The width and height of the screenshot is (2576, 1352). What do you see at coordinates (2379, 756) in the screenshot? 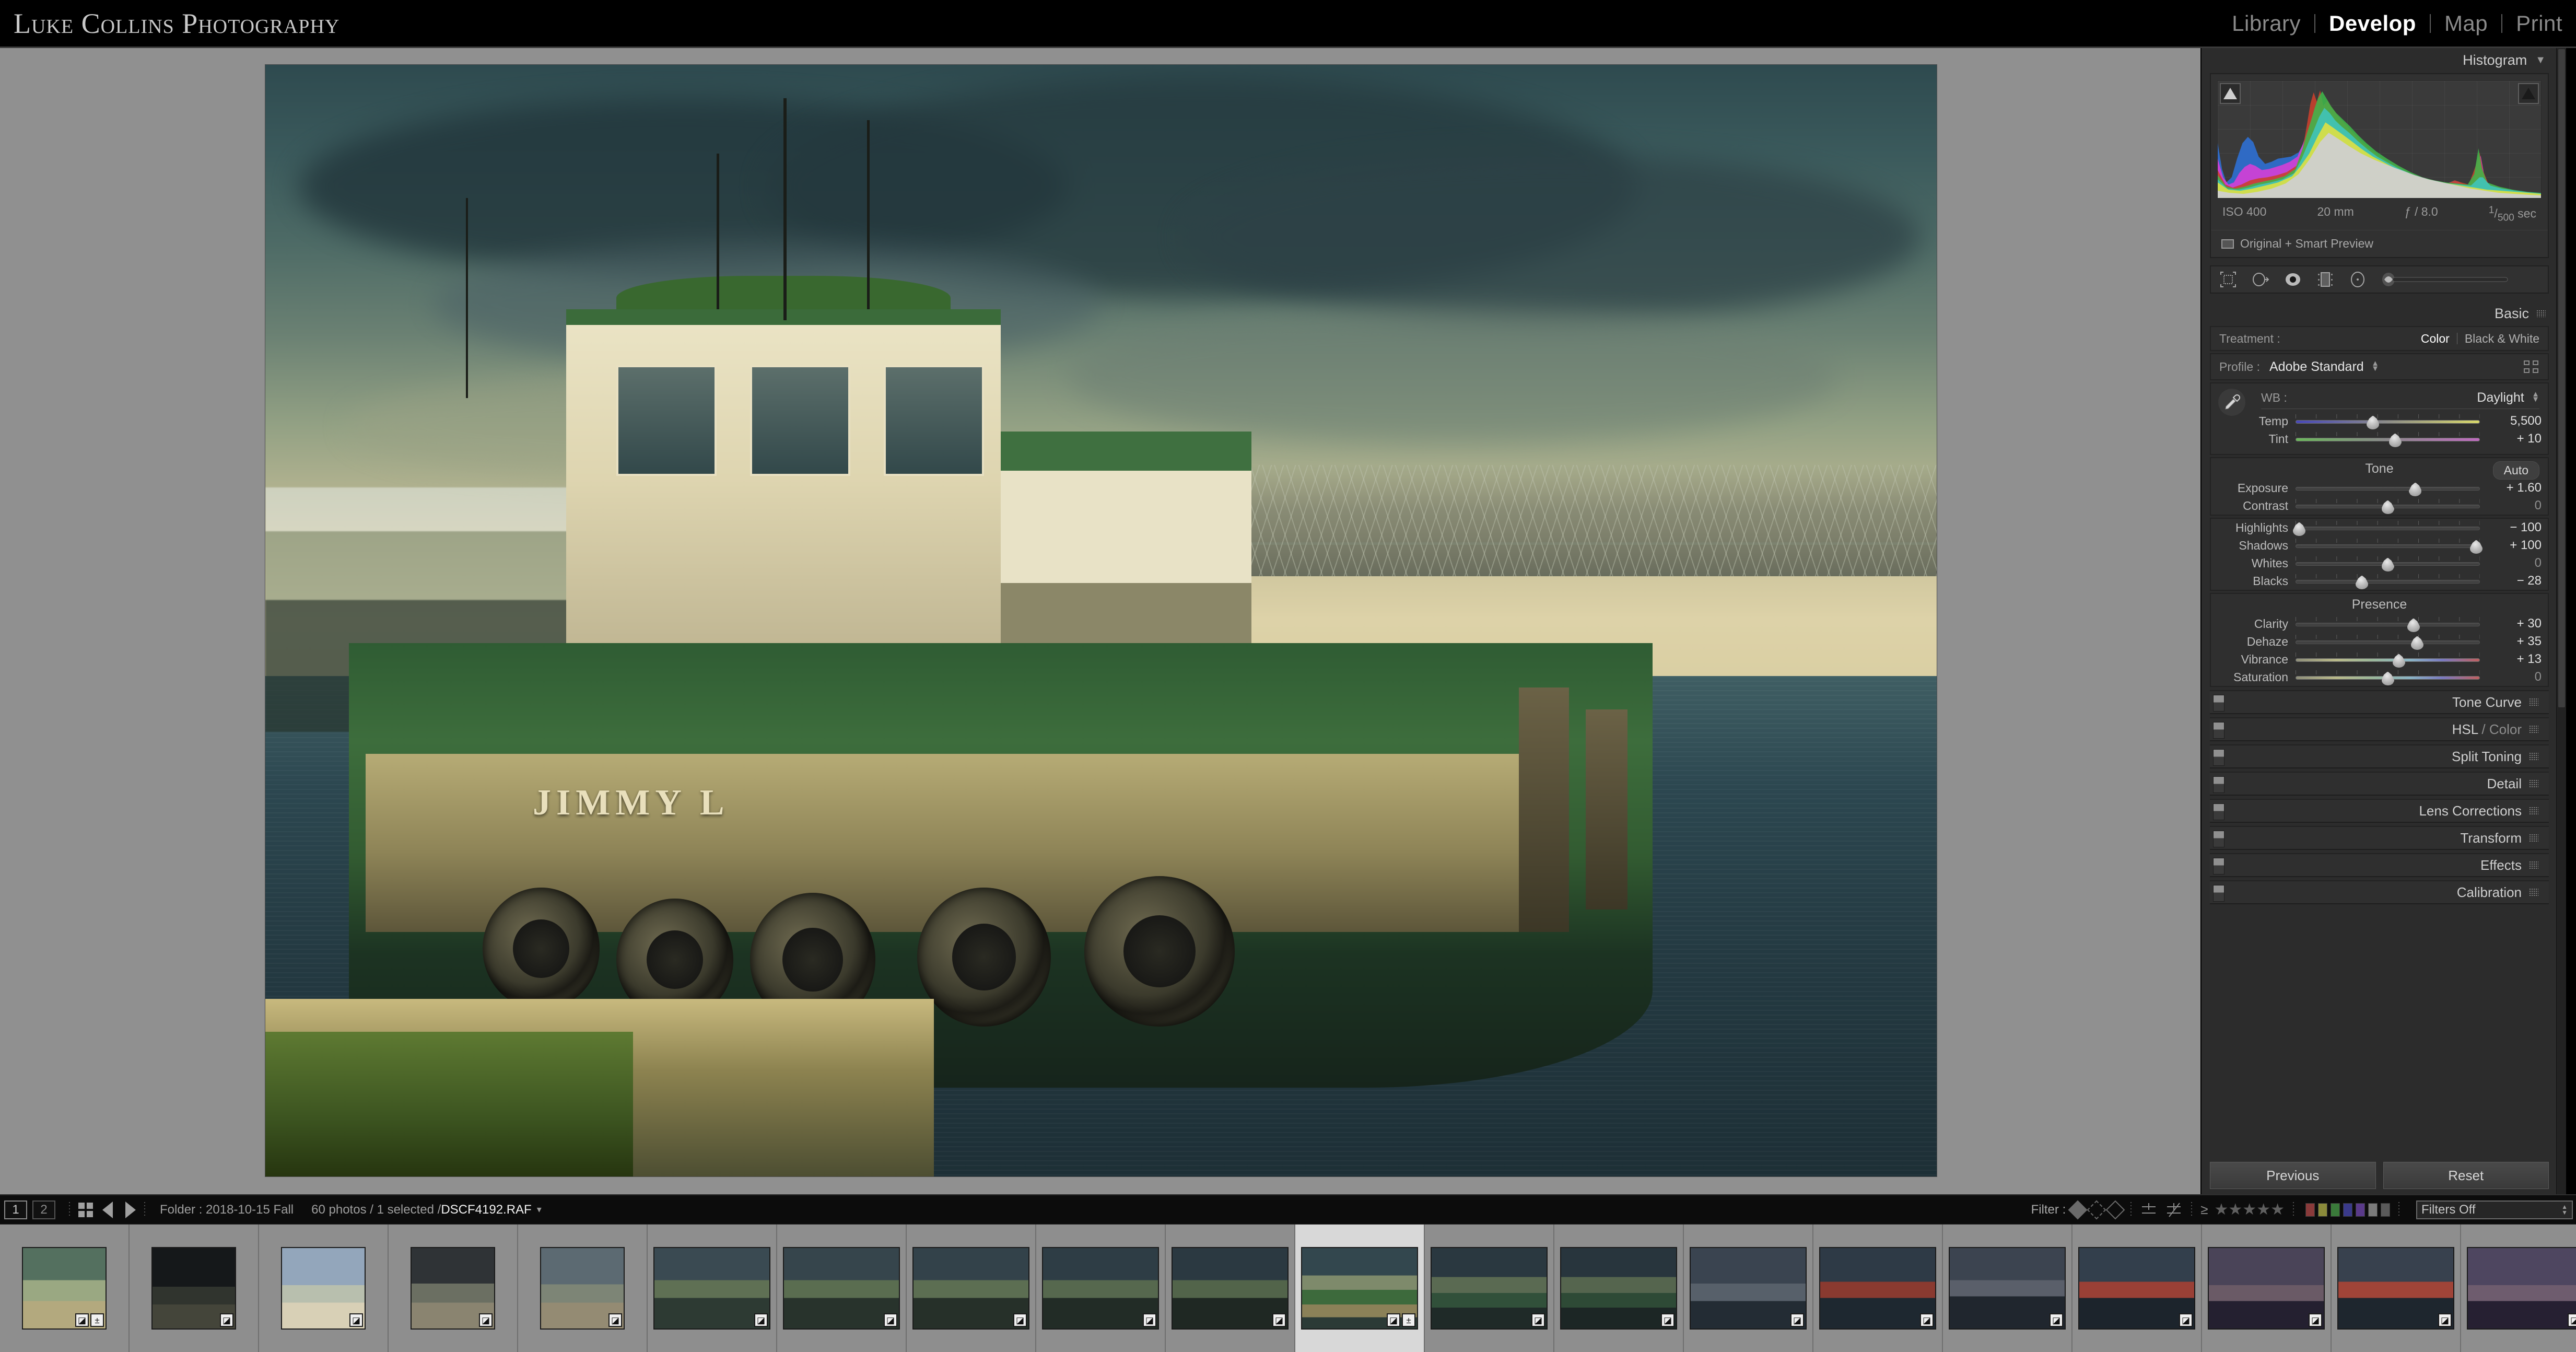
I see `panel-split-toning: Split Toning` at bounding box center [2379, 756].